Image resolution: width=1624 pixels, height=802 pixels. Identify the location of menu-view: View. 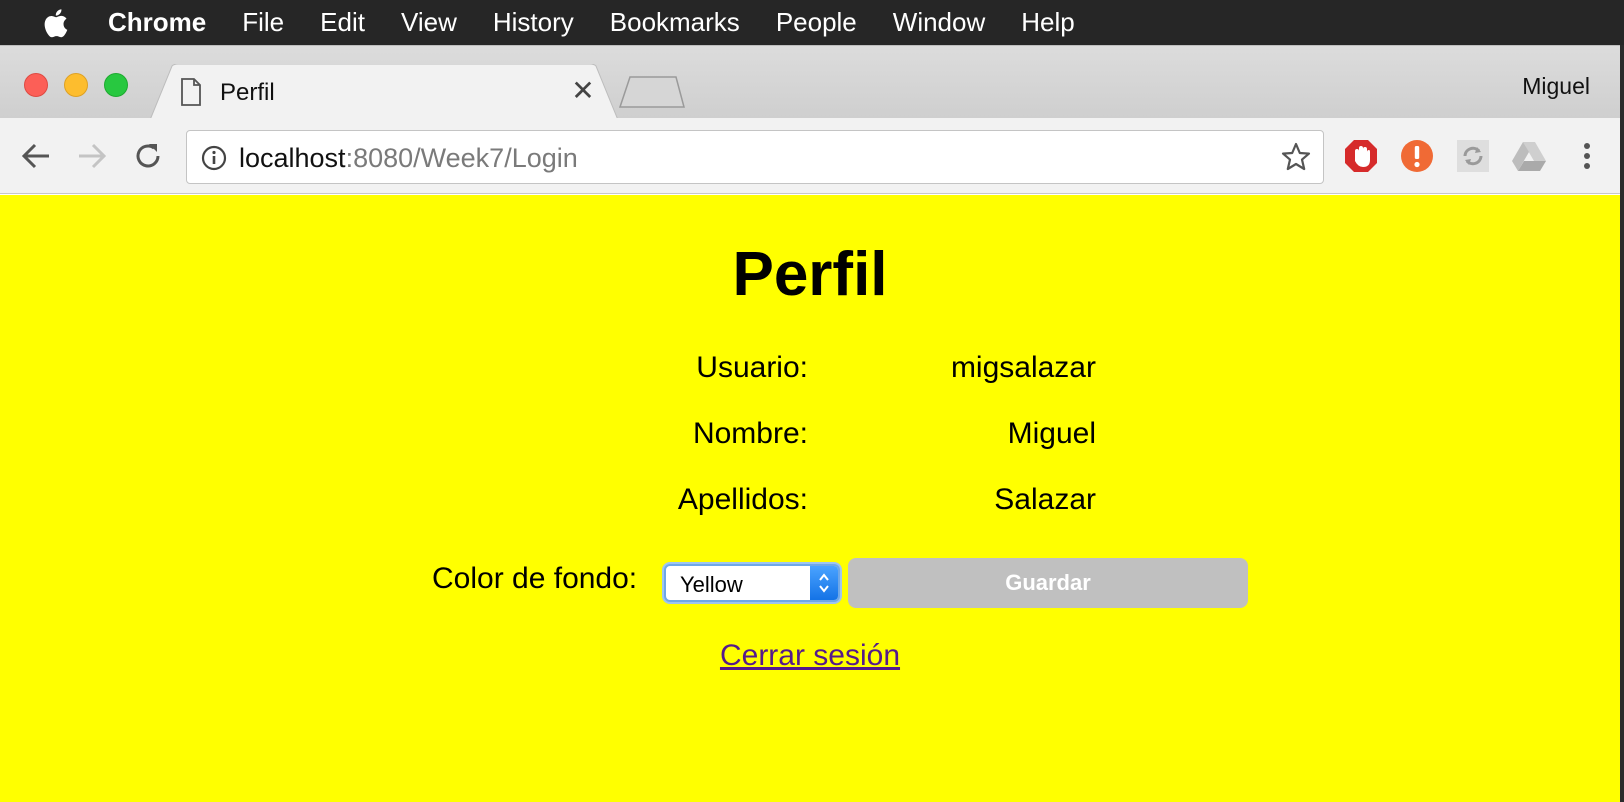
(429, 22).